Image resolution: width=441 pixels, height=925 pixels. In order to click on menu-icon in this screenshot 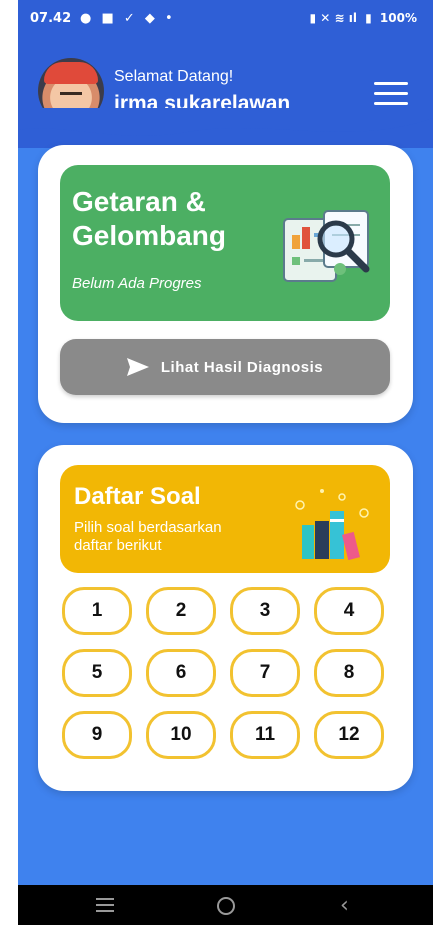, I will do `click(391, 94)`.